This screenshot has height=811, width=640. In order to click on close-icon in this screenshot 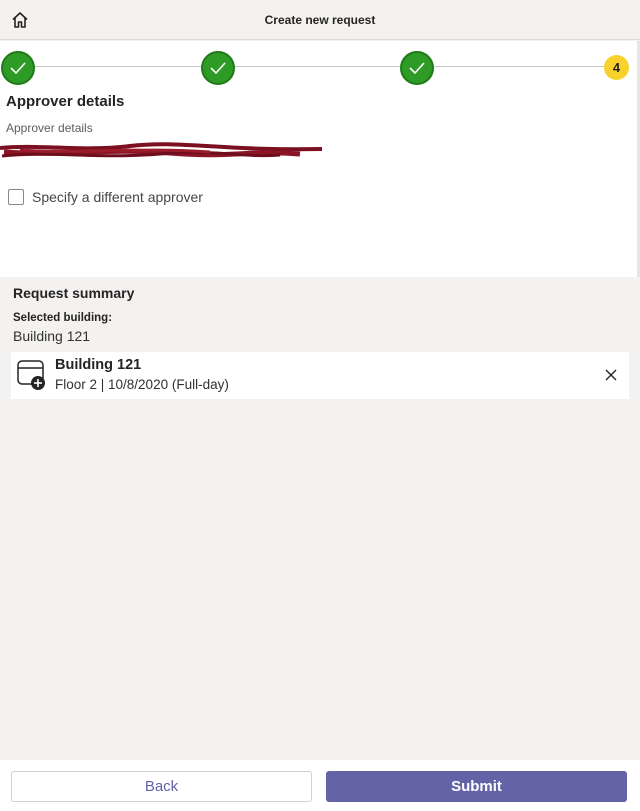, I will do `click(611, 375)`.